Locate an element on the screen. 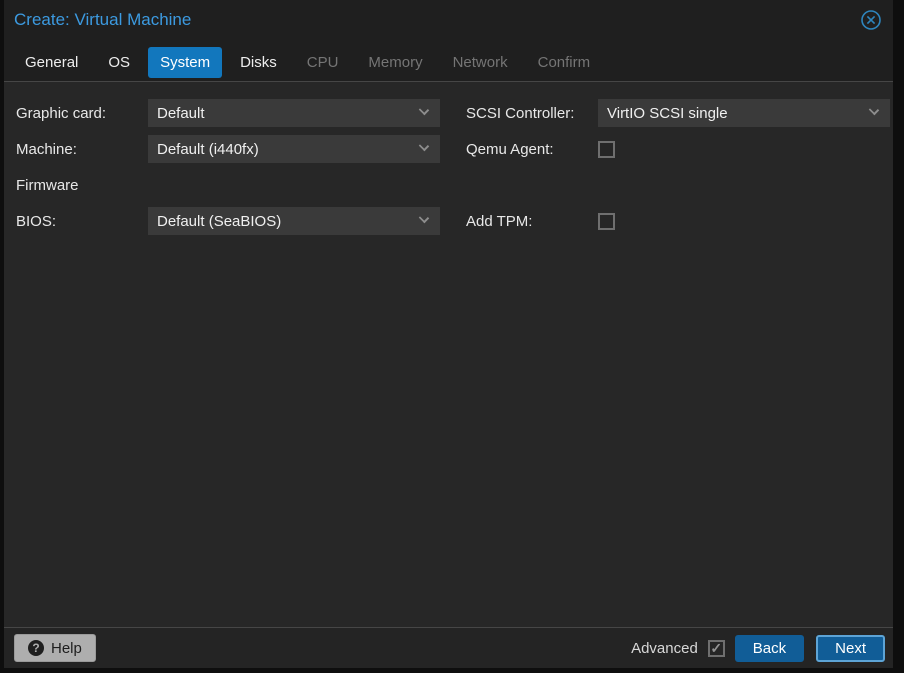  back-button: Back is located at coordinates (769, 648).